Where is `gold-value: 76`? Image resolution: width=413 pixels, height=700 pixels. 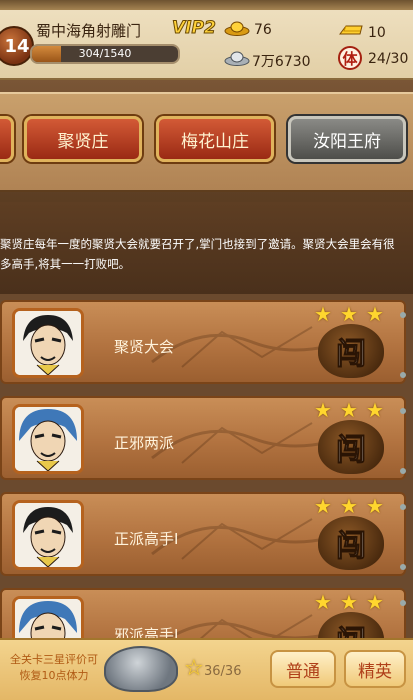 gold-value: 76 is located at coordinates (263, 30).